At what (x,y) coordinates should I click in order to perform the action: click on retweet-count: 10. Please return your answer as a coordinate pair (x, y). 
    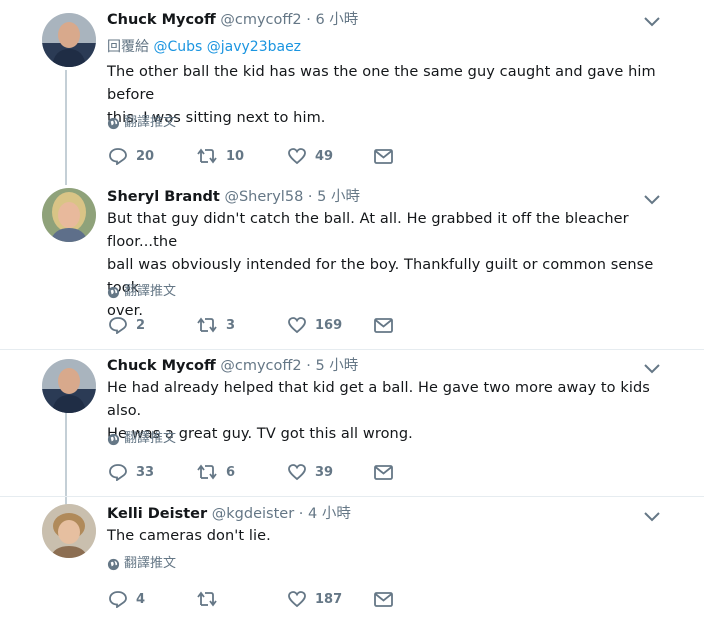
    Looking at the image, I should click on (235, 156).